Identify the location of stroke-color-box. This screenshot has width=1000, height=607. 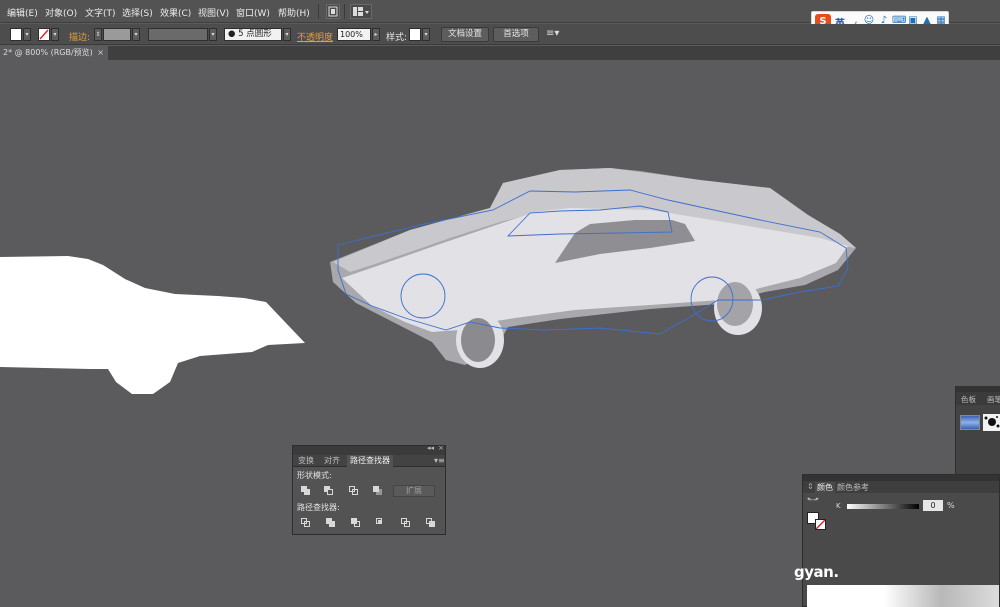
(820, 524).